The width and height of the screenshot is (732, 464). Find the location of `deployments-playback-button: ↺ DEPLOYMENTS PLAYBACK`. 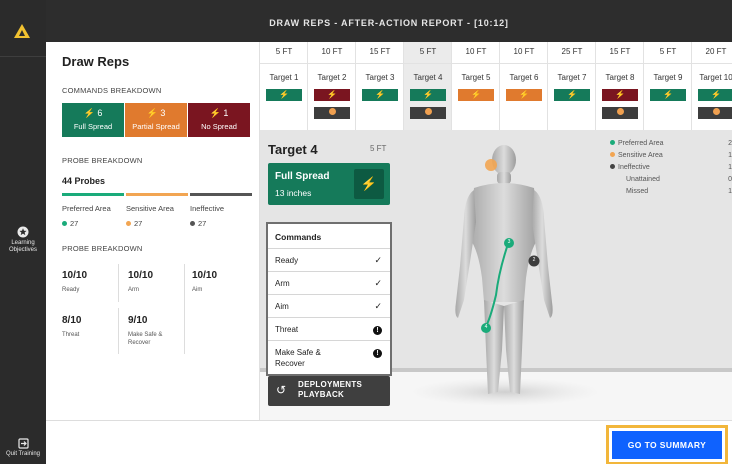

deployments-playback-button: ↺ DEPLOYMENTS PLAYBACK is located at coordinates (329, 391).